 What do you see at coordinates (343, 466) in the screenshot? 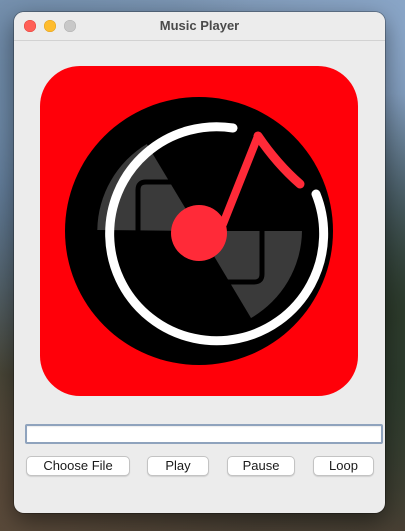
I see `loop-button: Loop` at bounding box center [343, 466].